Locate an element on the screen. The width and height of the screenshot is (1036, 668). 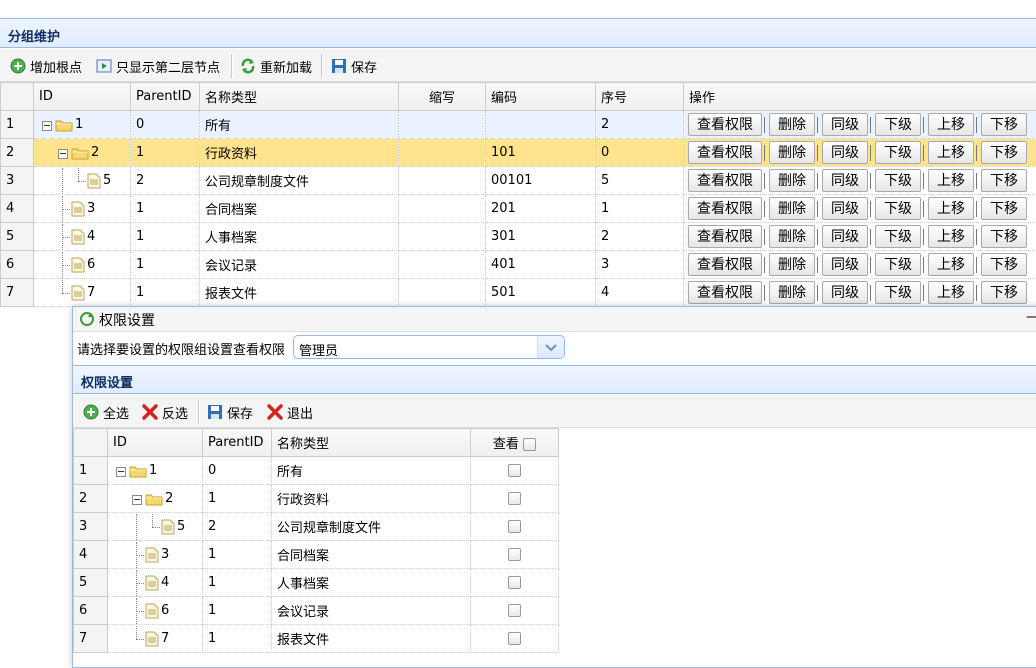
group-combobox: 管理员 is located at coordinates (429, 347).